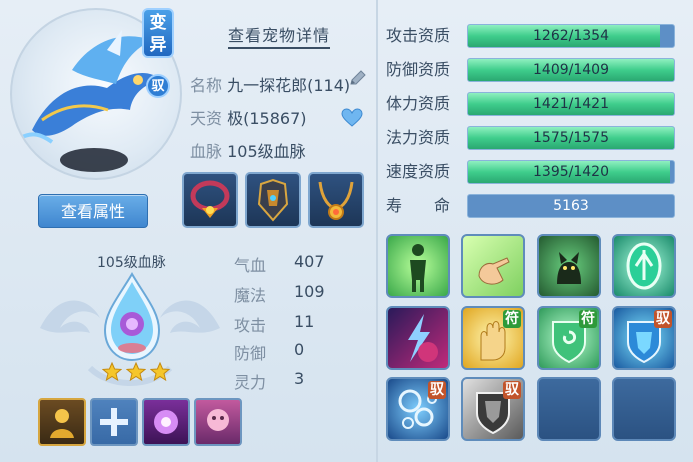 This screenshot has width=693, height=462. Describe the element at coordinates (309, 261) in the screenshot. I see `stat-value: 407` at that location.